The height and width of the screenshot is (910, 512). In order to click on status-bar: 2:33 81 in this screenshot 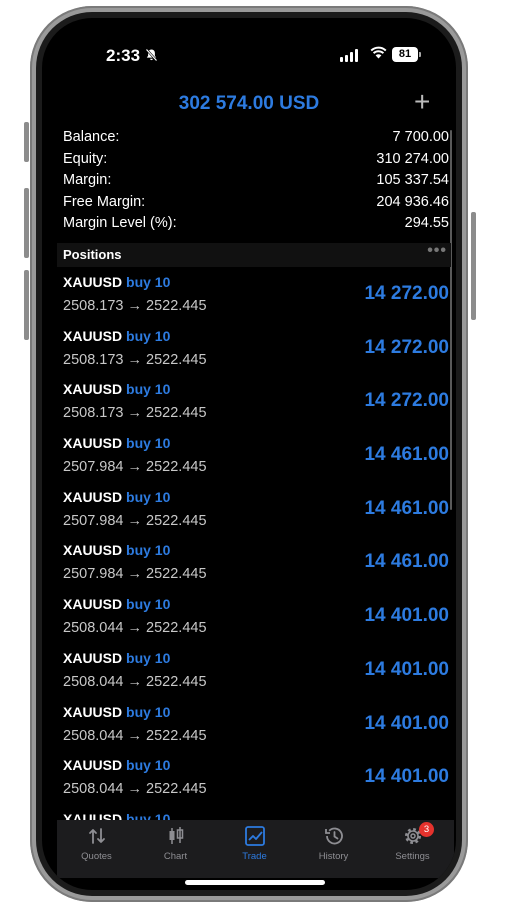, I will do `click(249, 58)`.